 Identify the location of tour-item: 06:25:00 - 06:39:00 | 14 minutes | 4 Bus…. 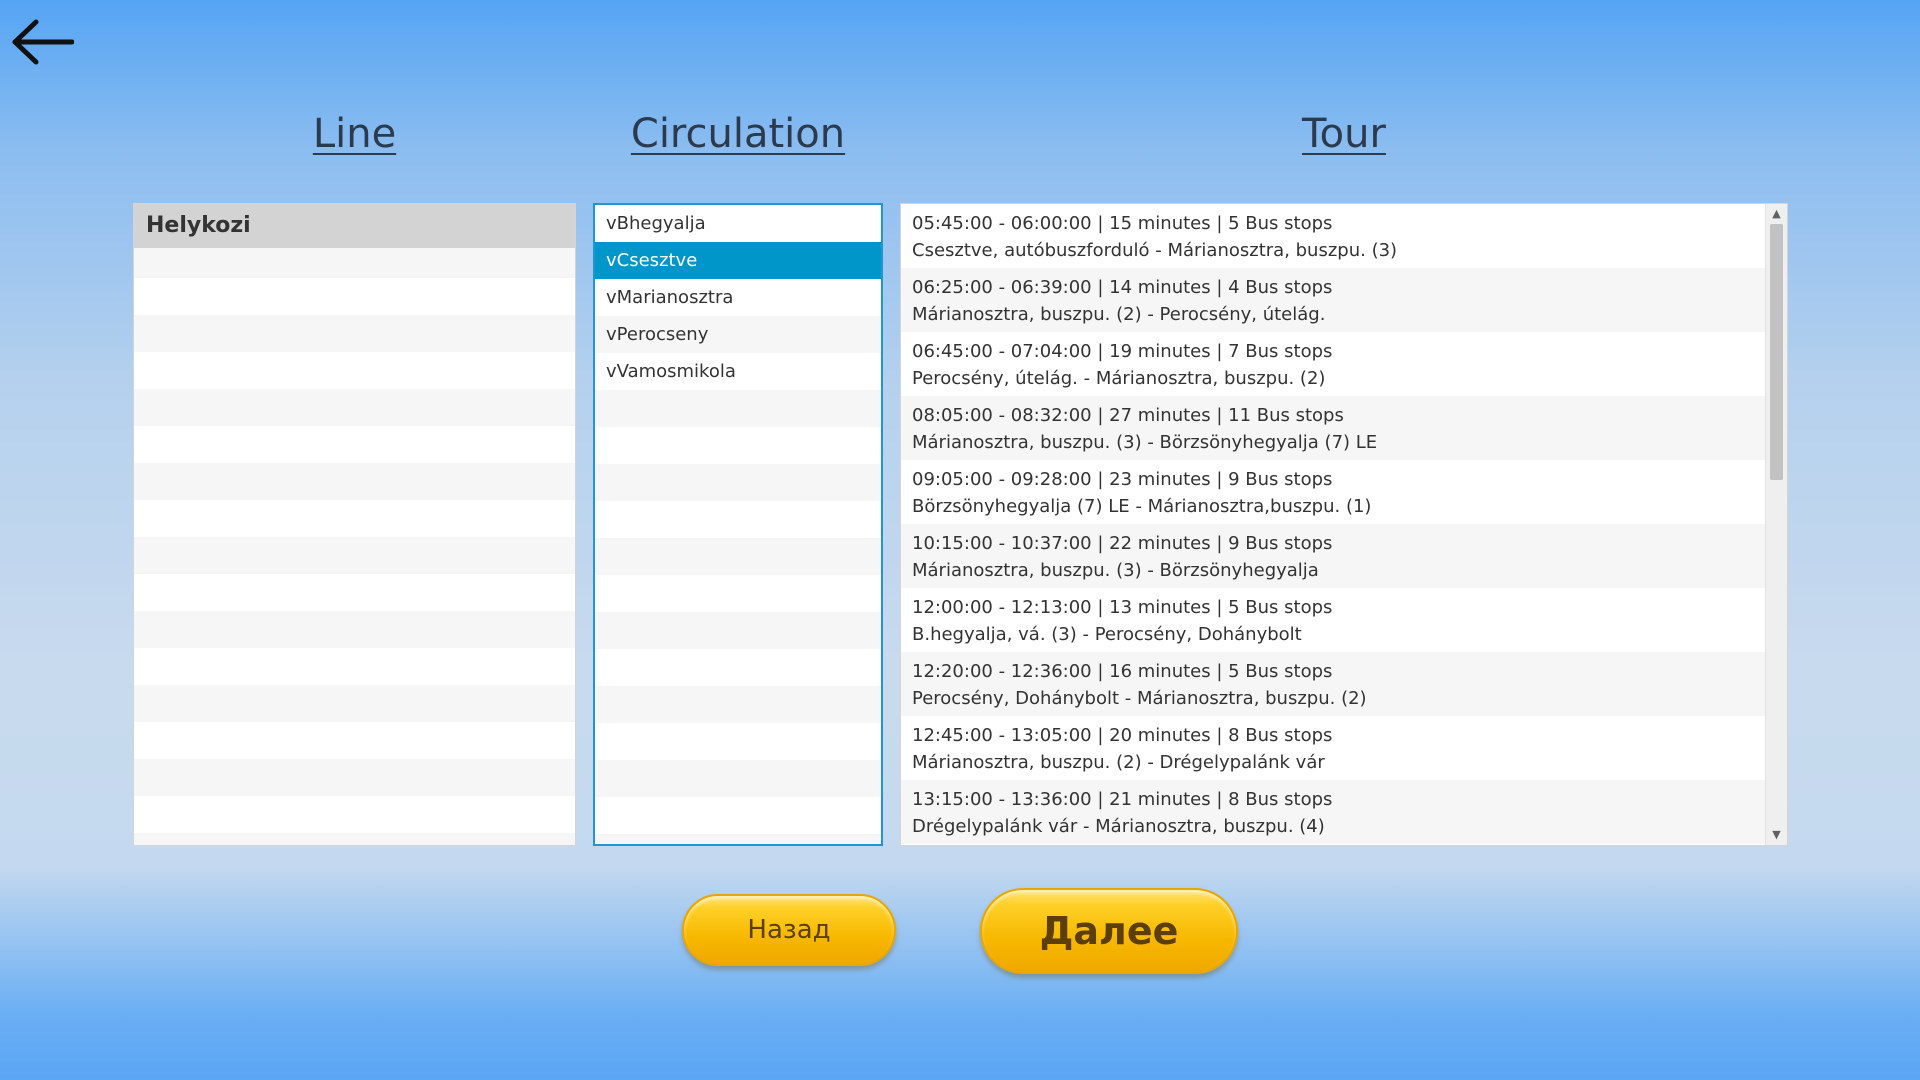
(1333, 300).